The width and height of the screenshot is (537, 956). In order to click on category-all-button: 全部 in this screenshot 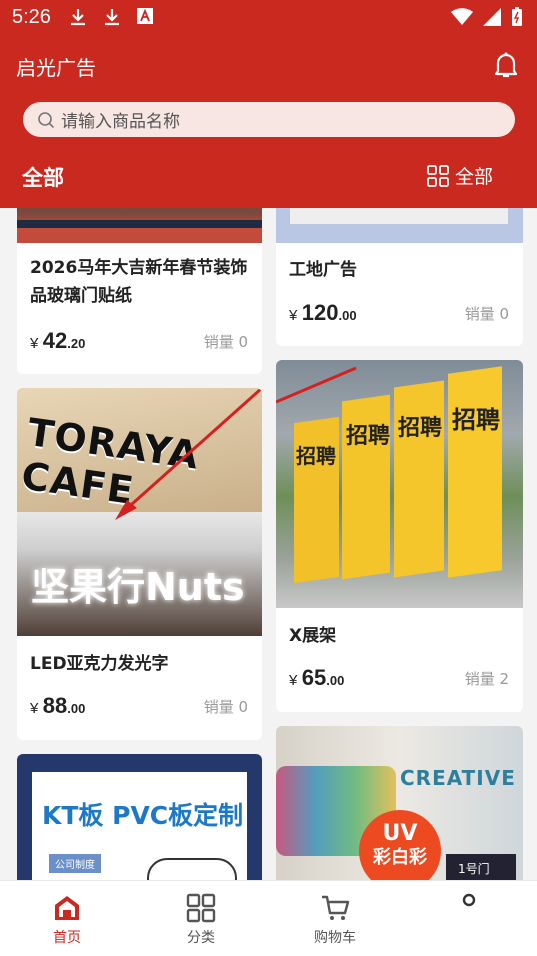, I will do `click(460, 175)`.